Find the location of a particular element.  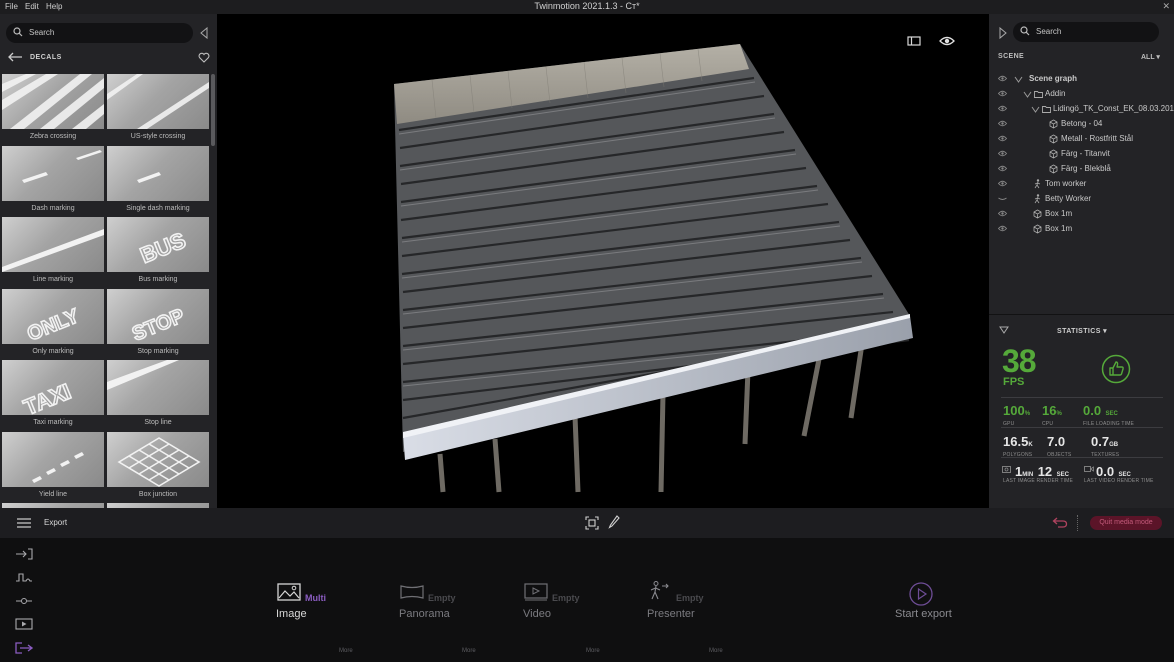

scene-search-input: Search is located at coordinates (1086, 32).